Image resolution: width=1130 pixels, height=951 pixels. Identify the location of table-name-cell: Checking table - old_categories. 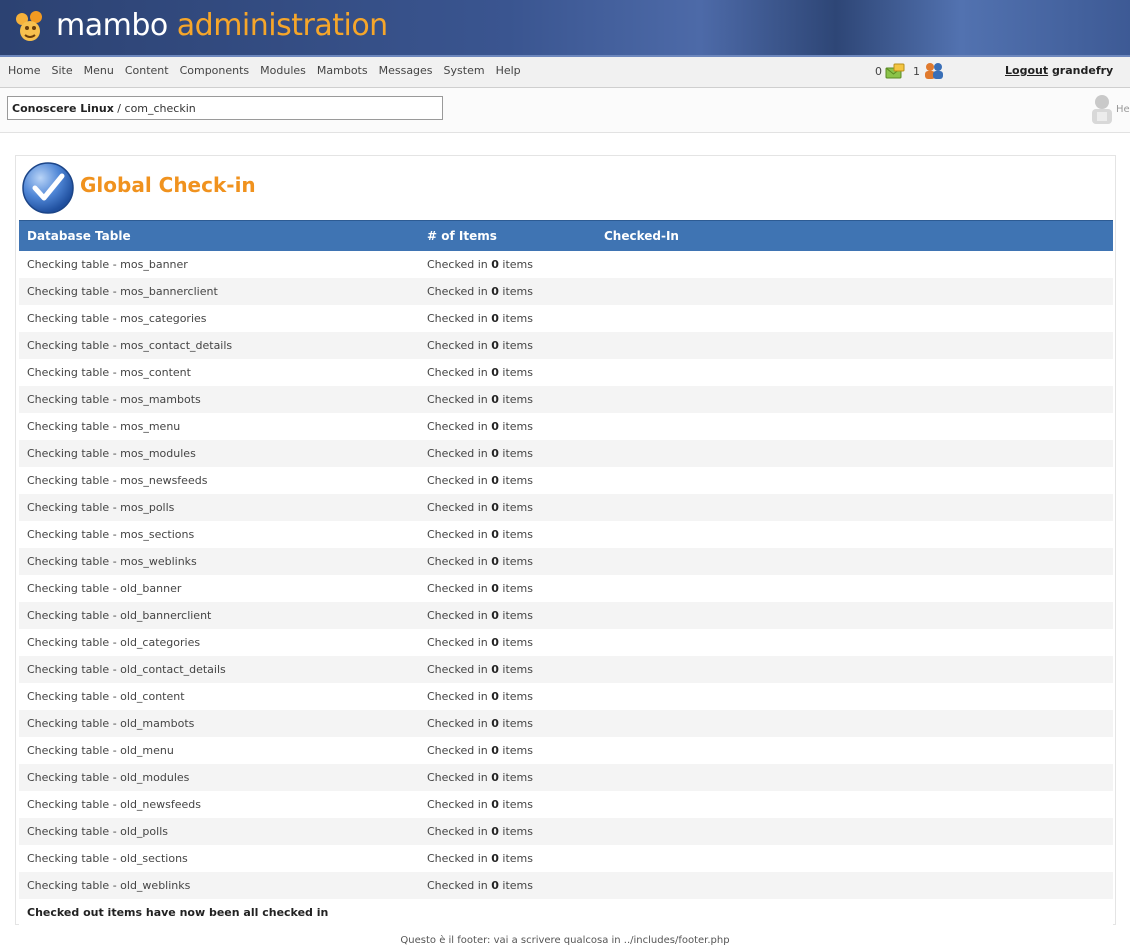
(219, 642).